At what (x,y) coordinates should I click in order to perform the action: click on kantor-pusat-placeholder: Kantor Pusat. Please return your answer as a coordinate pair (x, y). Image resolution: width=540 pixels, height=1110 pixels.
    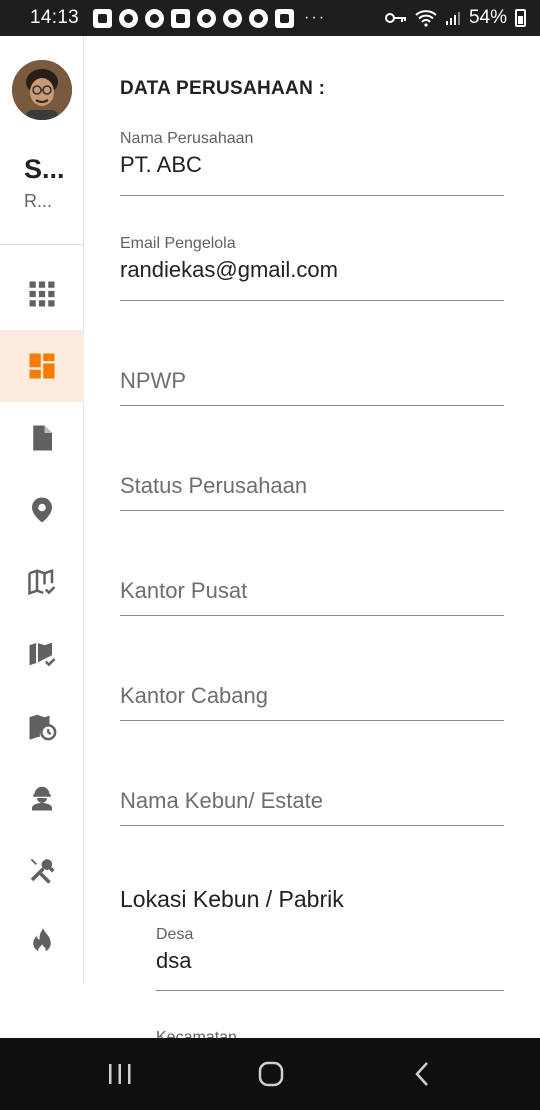
    Looking at the image, I should click on (184, 590).